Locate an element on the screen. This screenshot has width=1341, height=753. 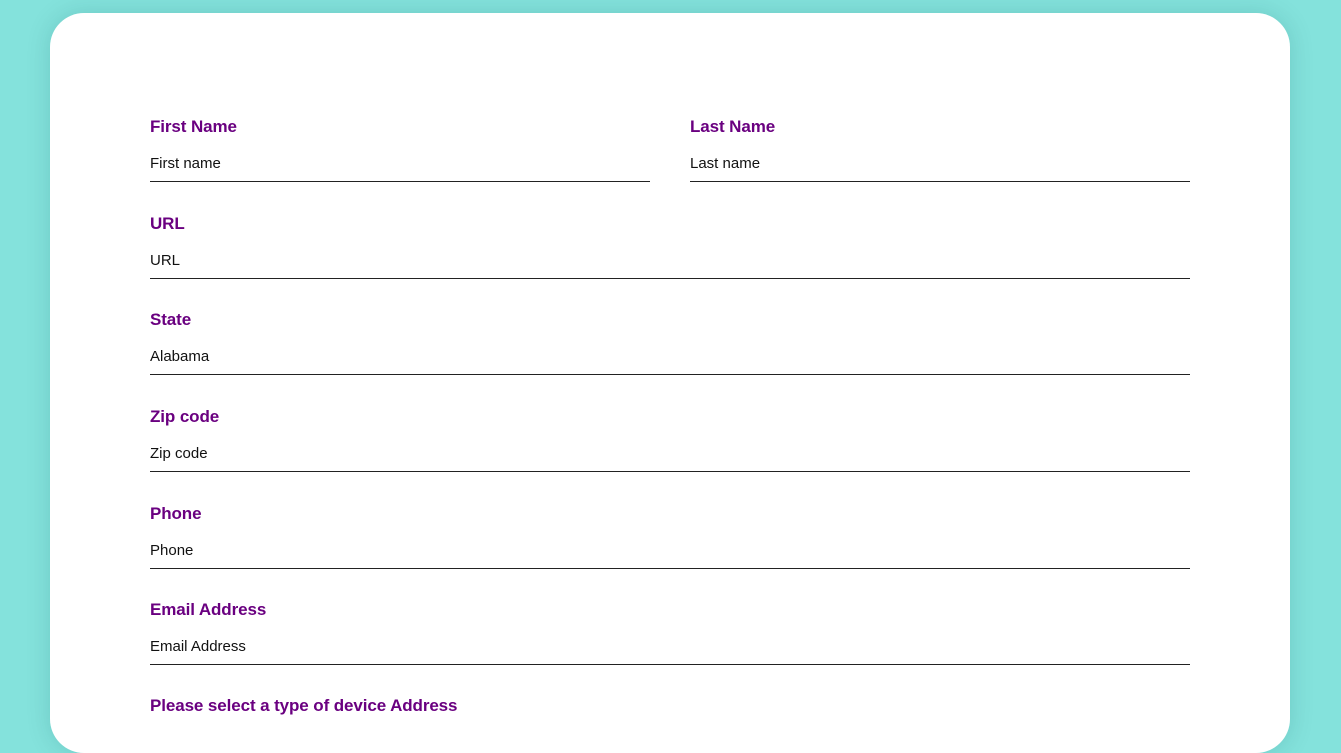
last-name-label: Last Name is located at coordinates (733, 126).